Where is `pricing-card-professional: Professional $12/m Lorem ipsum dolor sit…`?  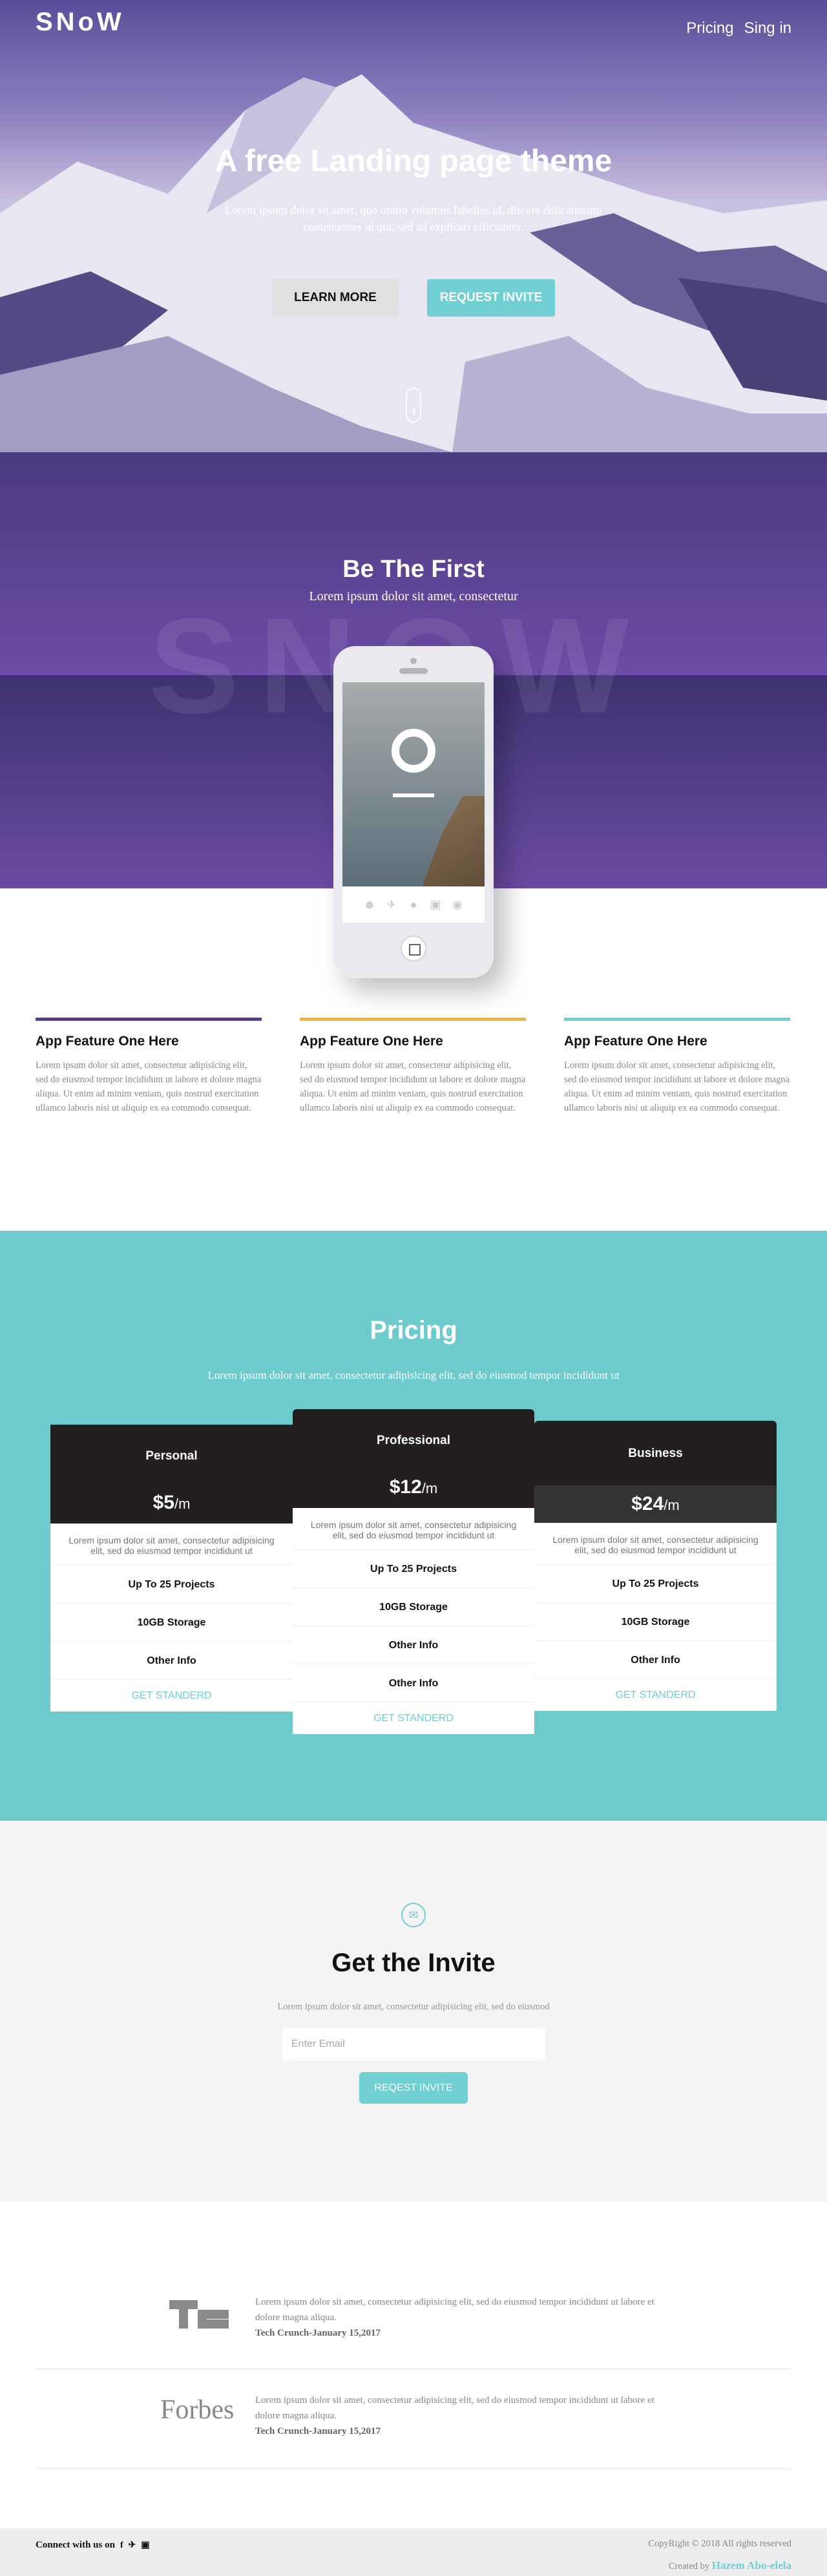
pricing-card-professional: Professional $12/m Lorem ipsum dolor sit… is located at coordinates (413, 1571).